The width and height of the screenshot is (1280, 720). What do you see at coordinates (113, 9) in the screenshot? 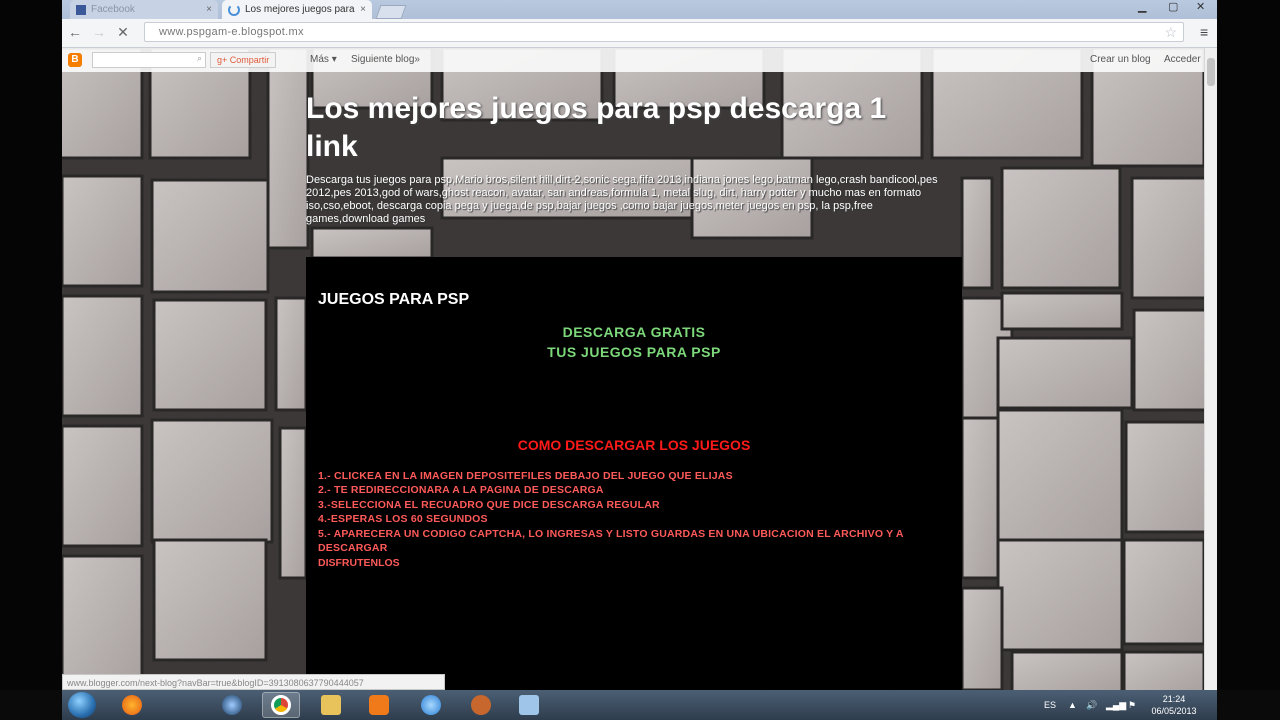
I see `tab-label: Facebook` at bounding box center [113, 9].